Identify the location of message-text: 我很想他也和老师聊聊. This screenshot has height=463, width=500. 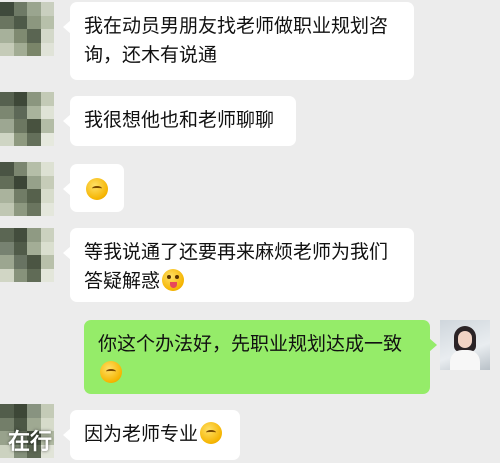
(179, 120).